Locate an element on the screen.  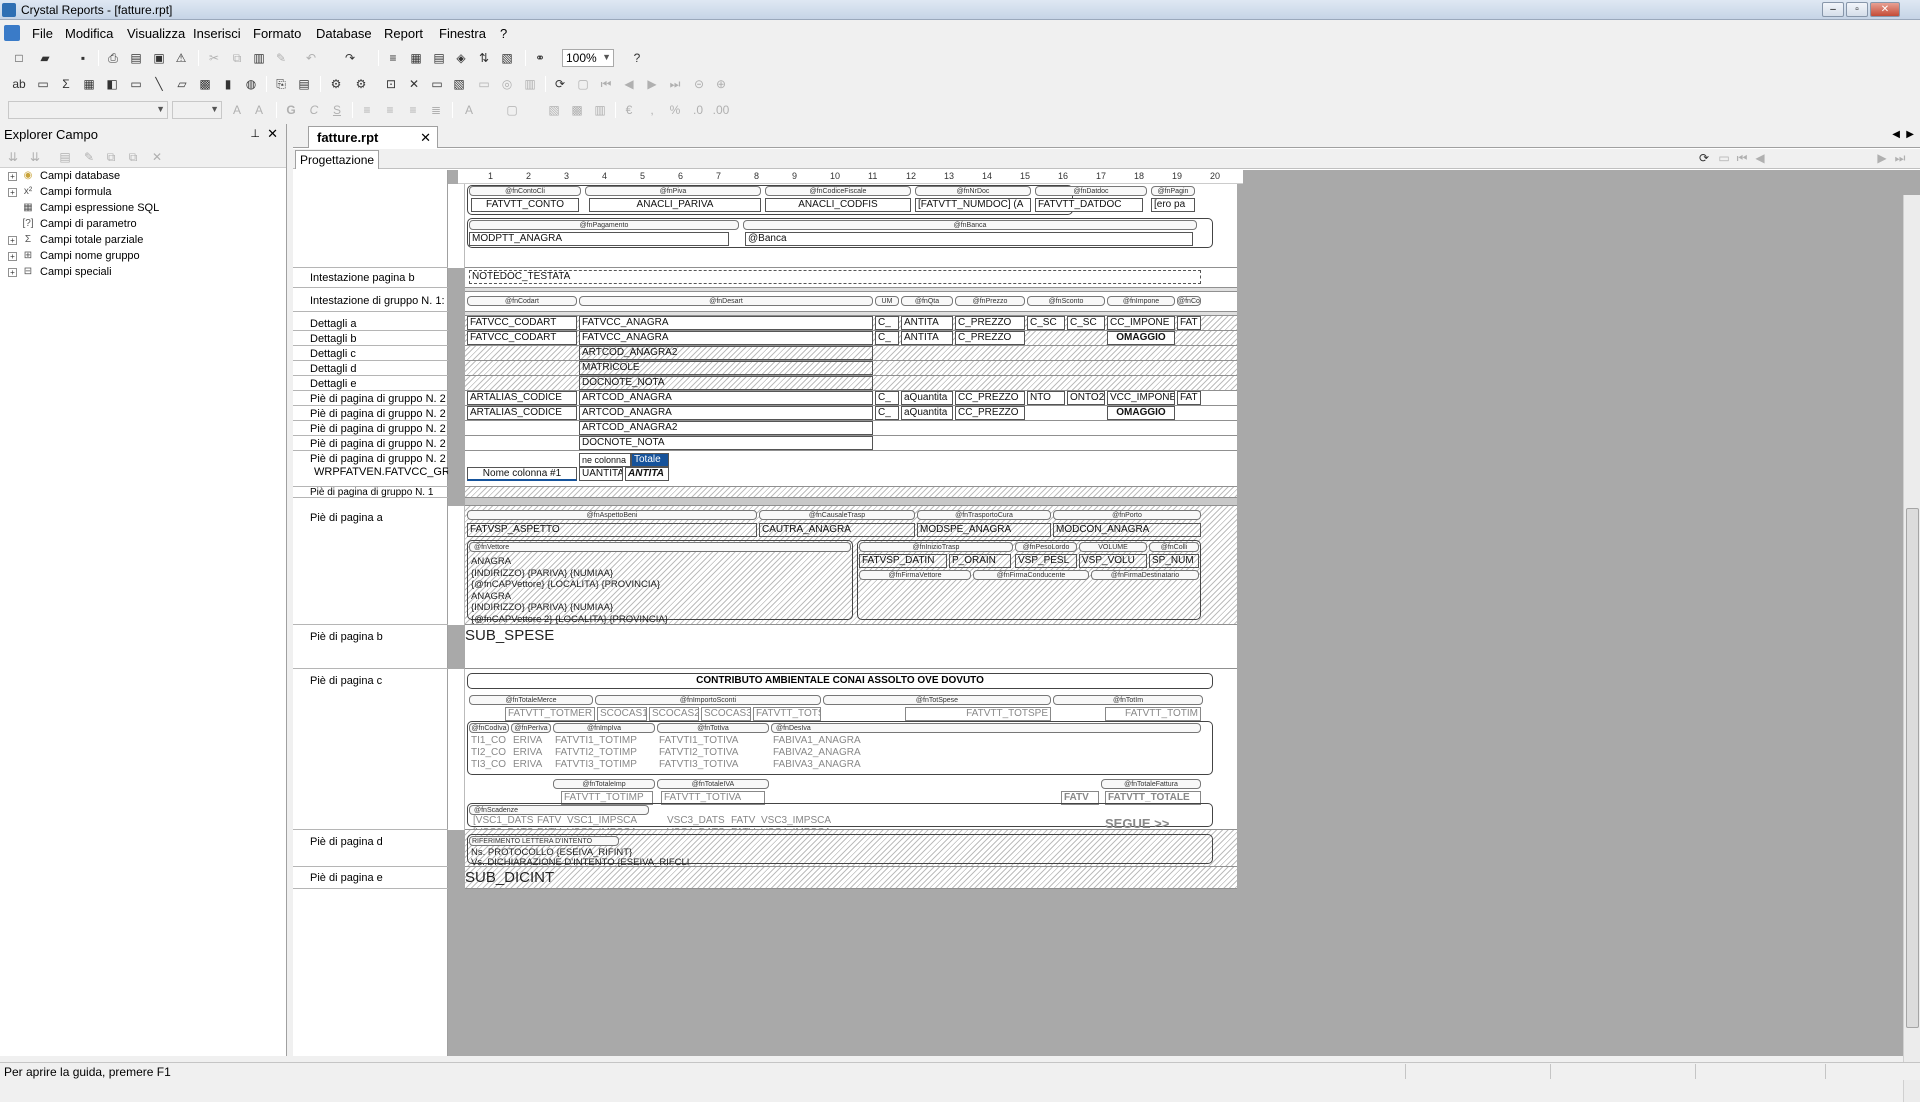
open-icon: ▰ is located at coordinates (45, 58).